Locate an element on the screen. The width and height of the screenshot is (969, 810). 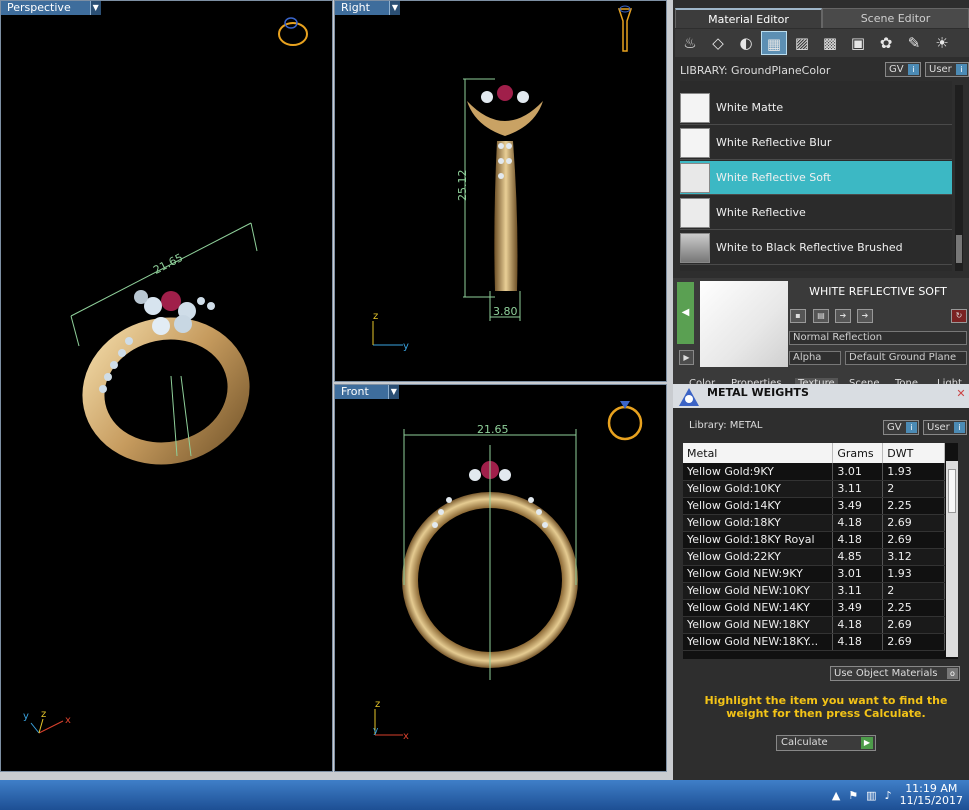
metal-library-label: Library: METAL is located at coordinates (726, 425).